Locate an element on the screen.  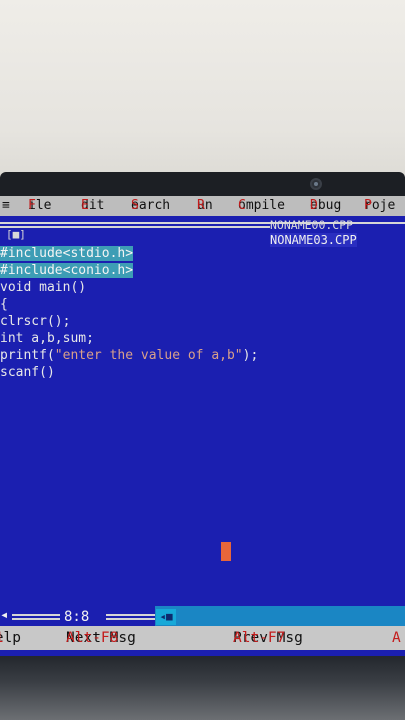
code-line-1: #include<stdio.h> is located at coordinates (67, 253).